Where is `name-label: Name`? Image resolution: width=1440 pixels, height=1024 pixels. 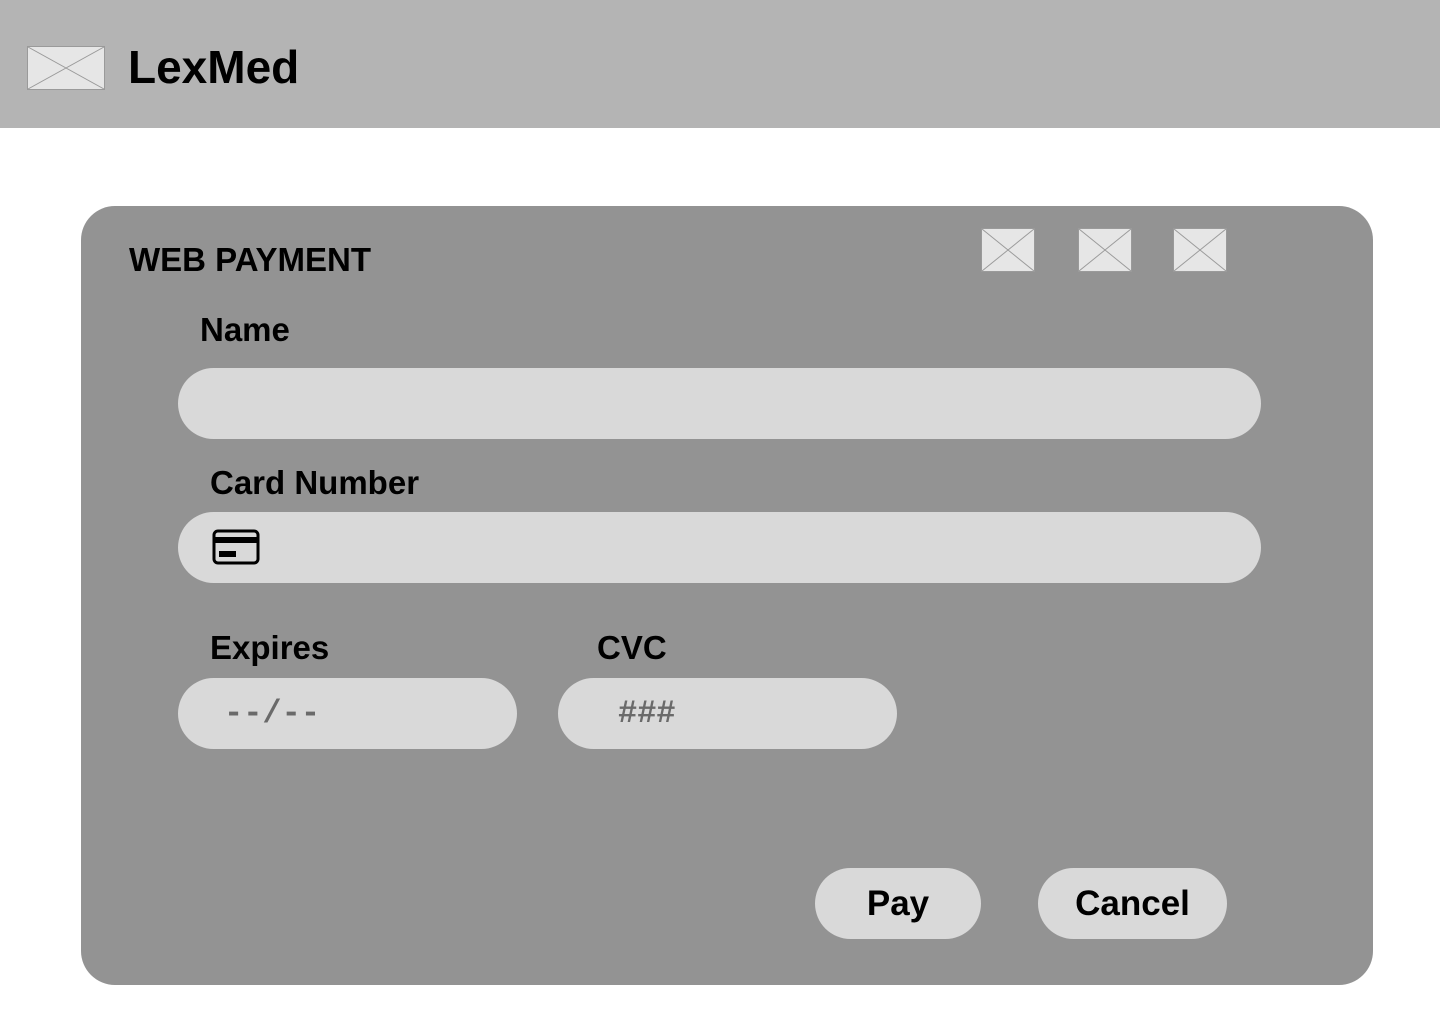
name-label: Name is located at coordinates (245, 329).